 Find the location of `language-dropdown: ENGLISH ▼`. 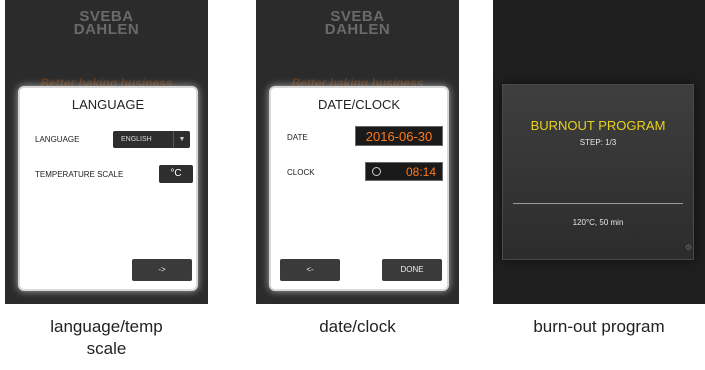

language-dropdown: ENGLISH ▼ is located at coordinates (151, 139).